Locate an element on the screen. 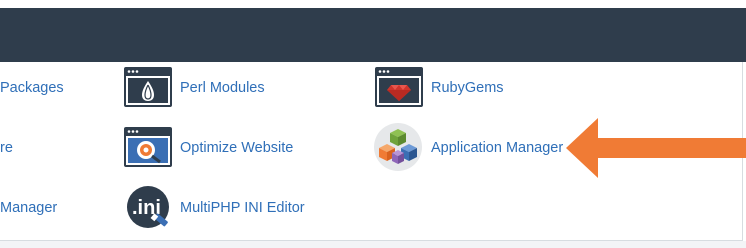 Image resolution: width=746 pixels, height=248 pixels. top-strip is located at coordinates (373, 4).